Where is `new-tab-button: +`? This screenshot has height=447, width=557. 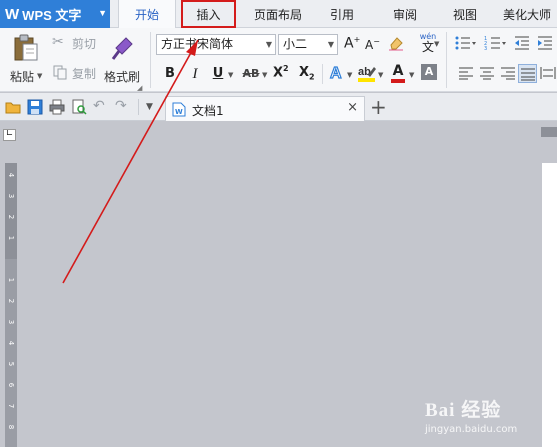 new-tab-button: + is located at coordinates (378, 107).